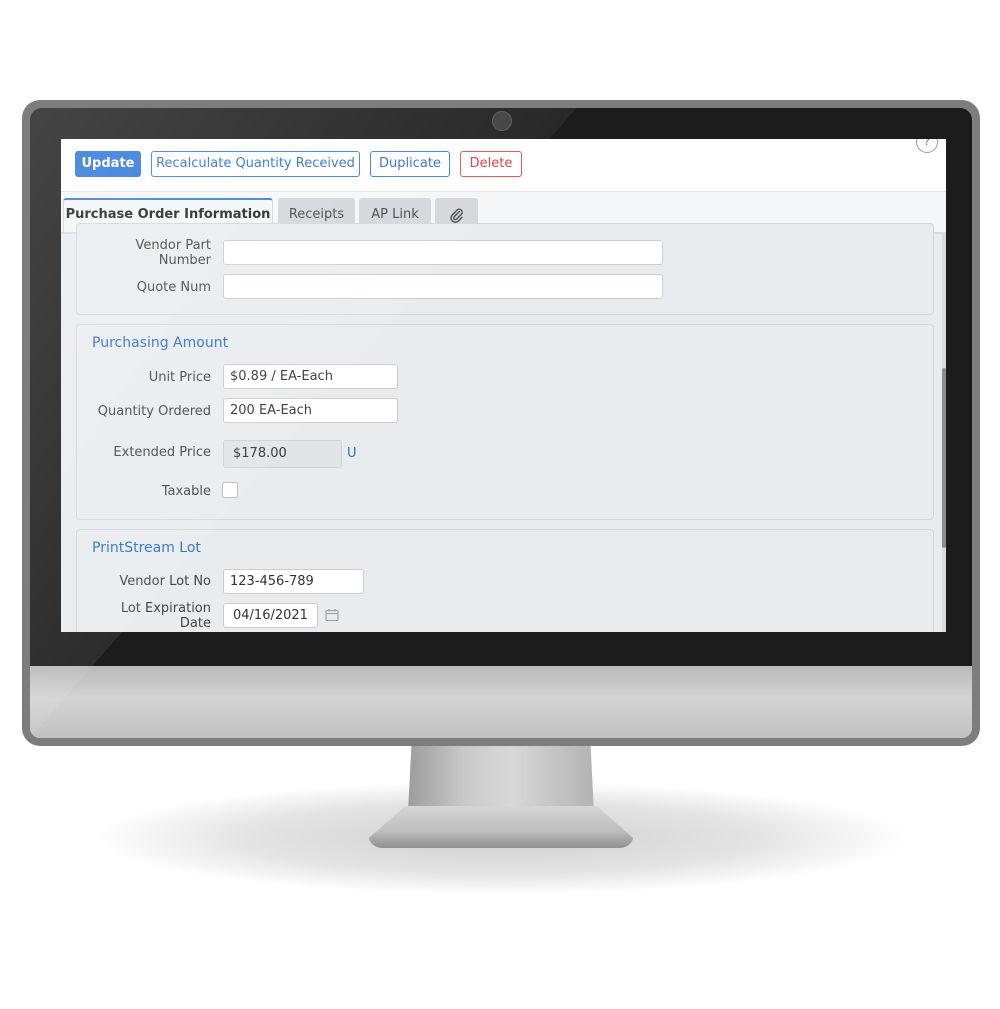 The width and height of the screenshot is (1000, 1009). Describe the element at coordinates (160, 343) in the screenshot. I see `purchasing-amount-title: Purchasing Amount` at that location.